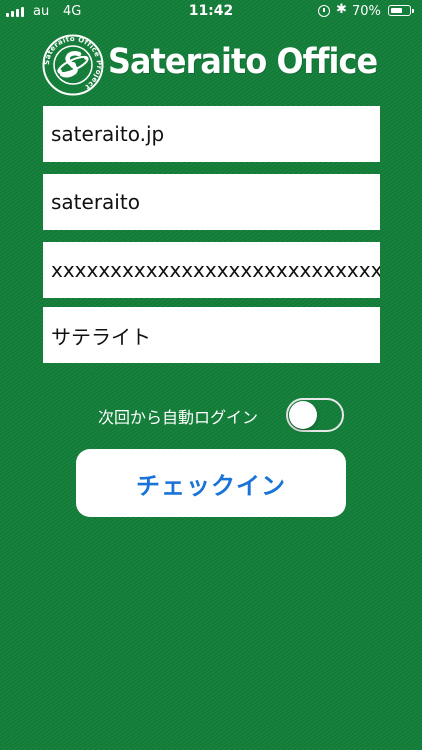 This screenshot has width=422, height=750. I want to click on battery-percent: 70%, so click(366, 11).